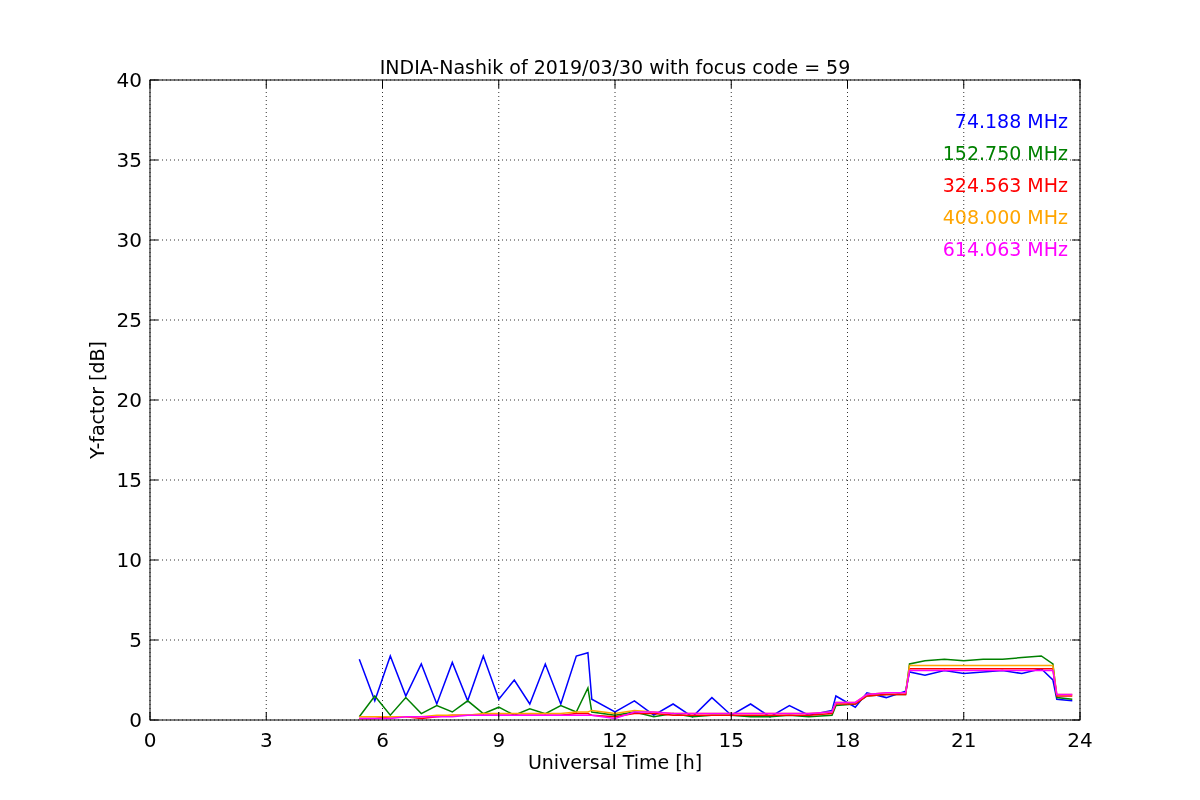 This screenshot has width=1200, height=800. I want to click on tick-label: 12, so click(615, 740).